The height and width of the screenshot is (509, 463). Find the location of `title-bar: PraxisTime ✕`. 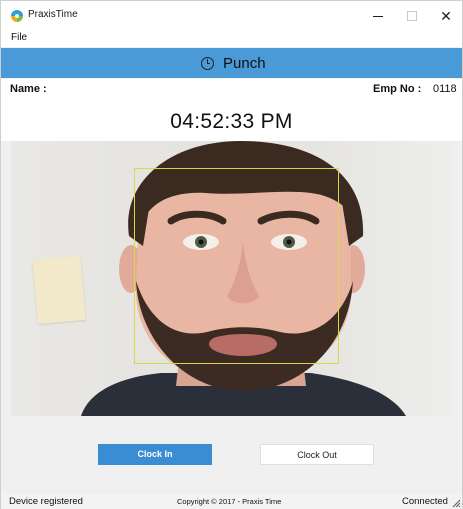

title-bar: PraxisTime ✕ is located at coordinates (231, 16).